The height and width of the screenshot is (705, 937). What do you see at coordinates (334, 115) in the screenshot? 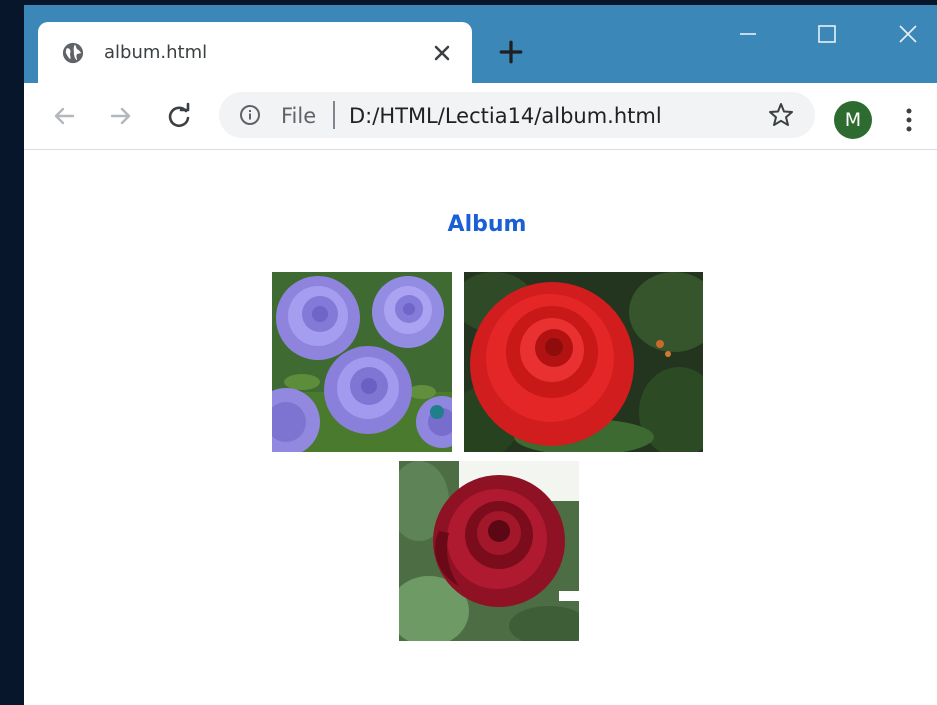
I see `address-separator` at bounding box center [334, 115].